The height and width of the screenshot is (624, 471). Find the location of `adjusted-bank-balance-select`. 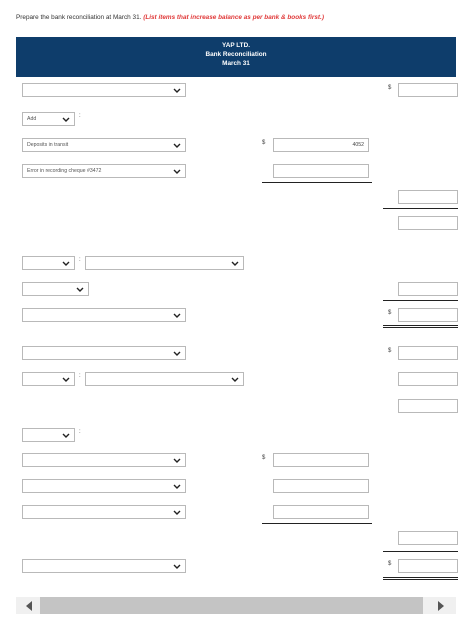

adjusted-bank-balance-select is located at coordinates (104, 315).